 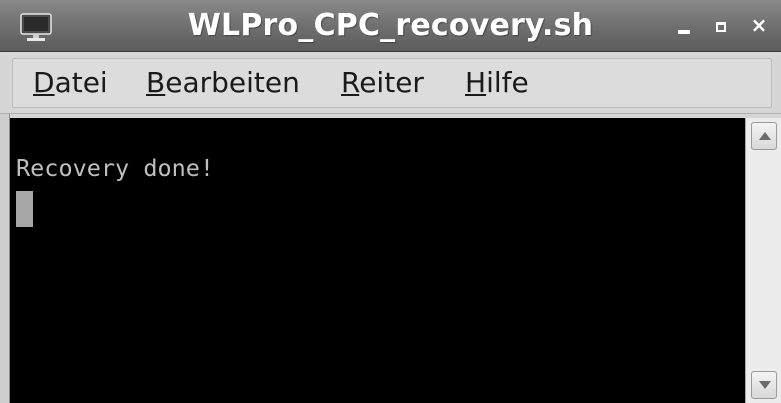 I want to click on menu-bearbeiten-mnemonic: B, so click(x=156, y=82).